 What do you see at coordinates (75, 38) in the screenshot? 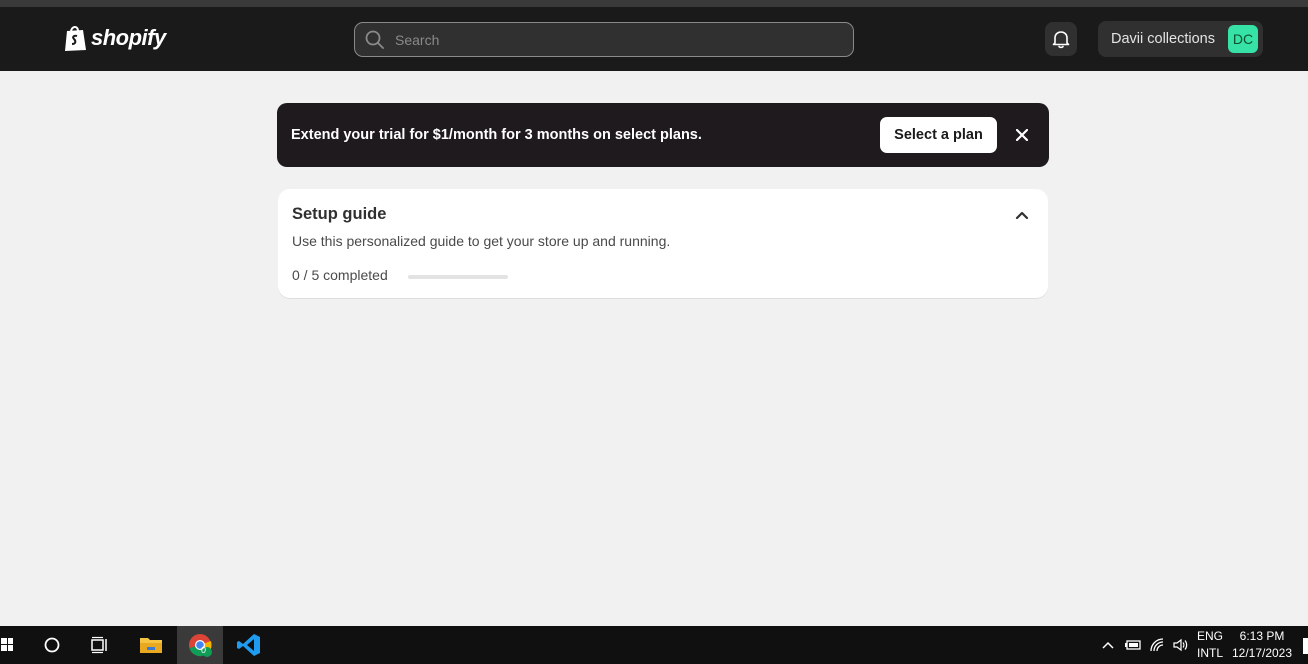
I see `shopify-bag-icon` at bounding box center [75, 38].